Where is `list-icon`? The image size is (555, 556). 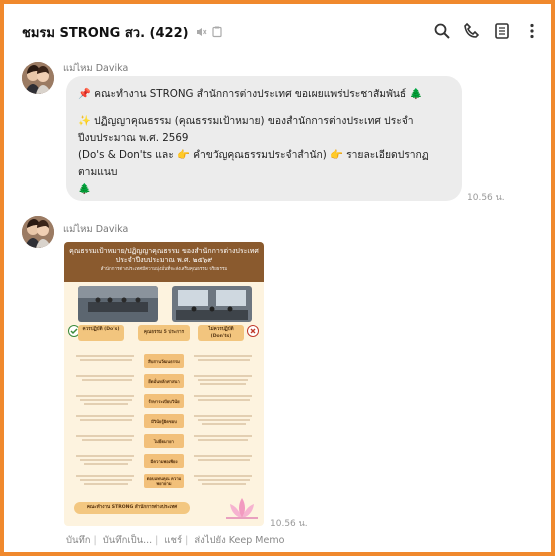 list-icon is located at coordinates (502, 31).